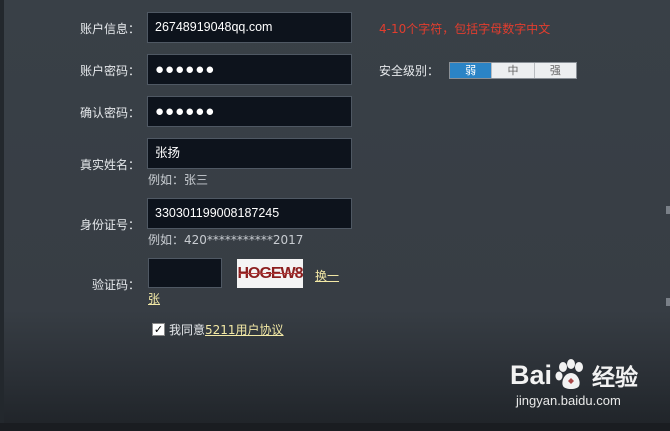 The height and width of the screenshot is (431, 670). I want to click on captcha-input, so click(185, 273).